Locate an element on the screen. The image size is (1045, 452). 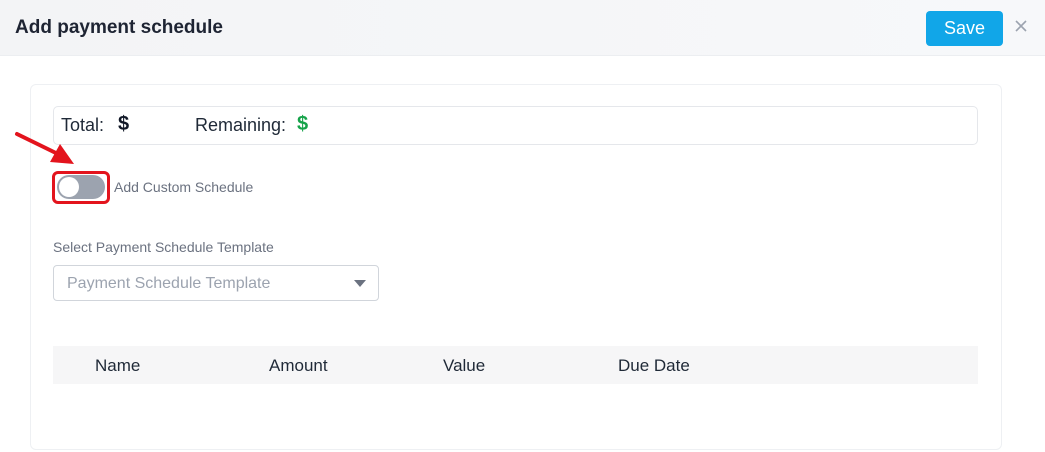
total-value: $ is located at coordinates (124, 124).